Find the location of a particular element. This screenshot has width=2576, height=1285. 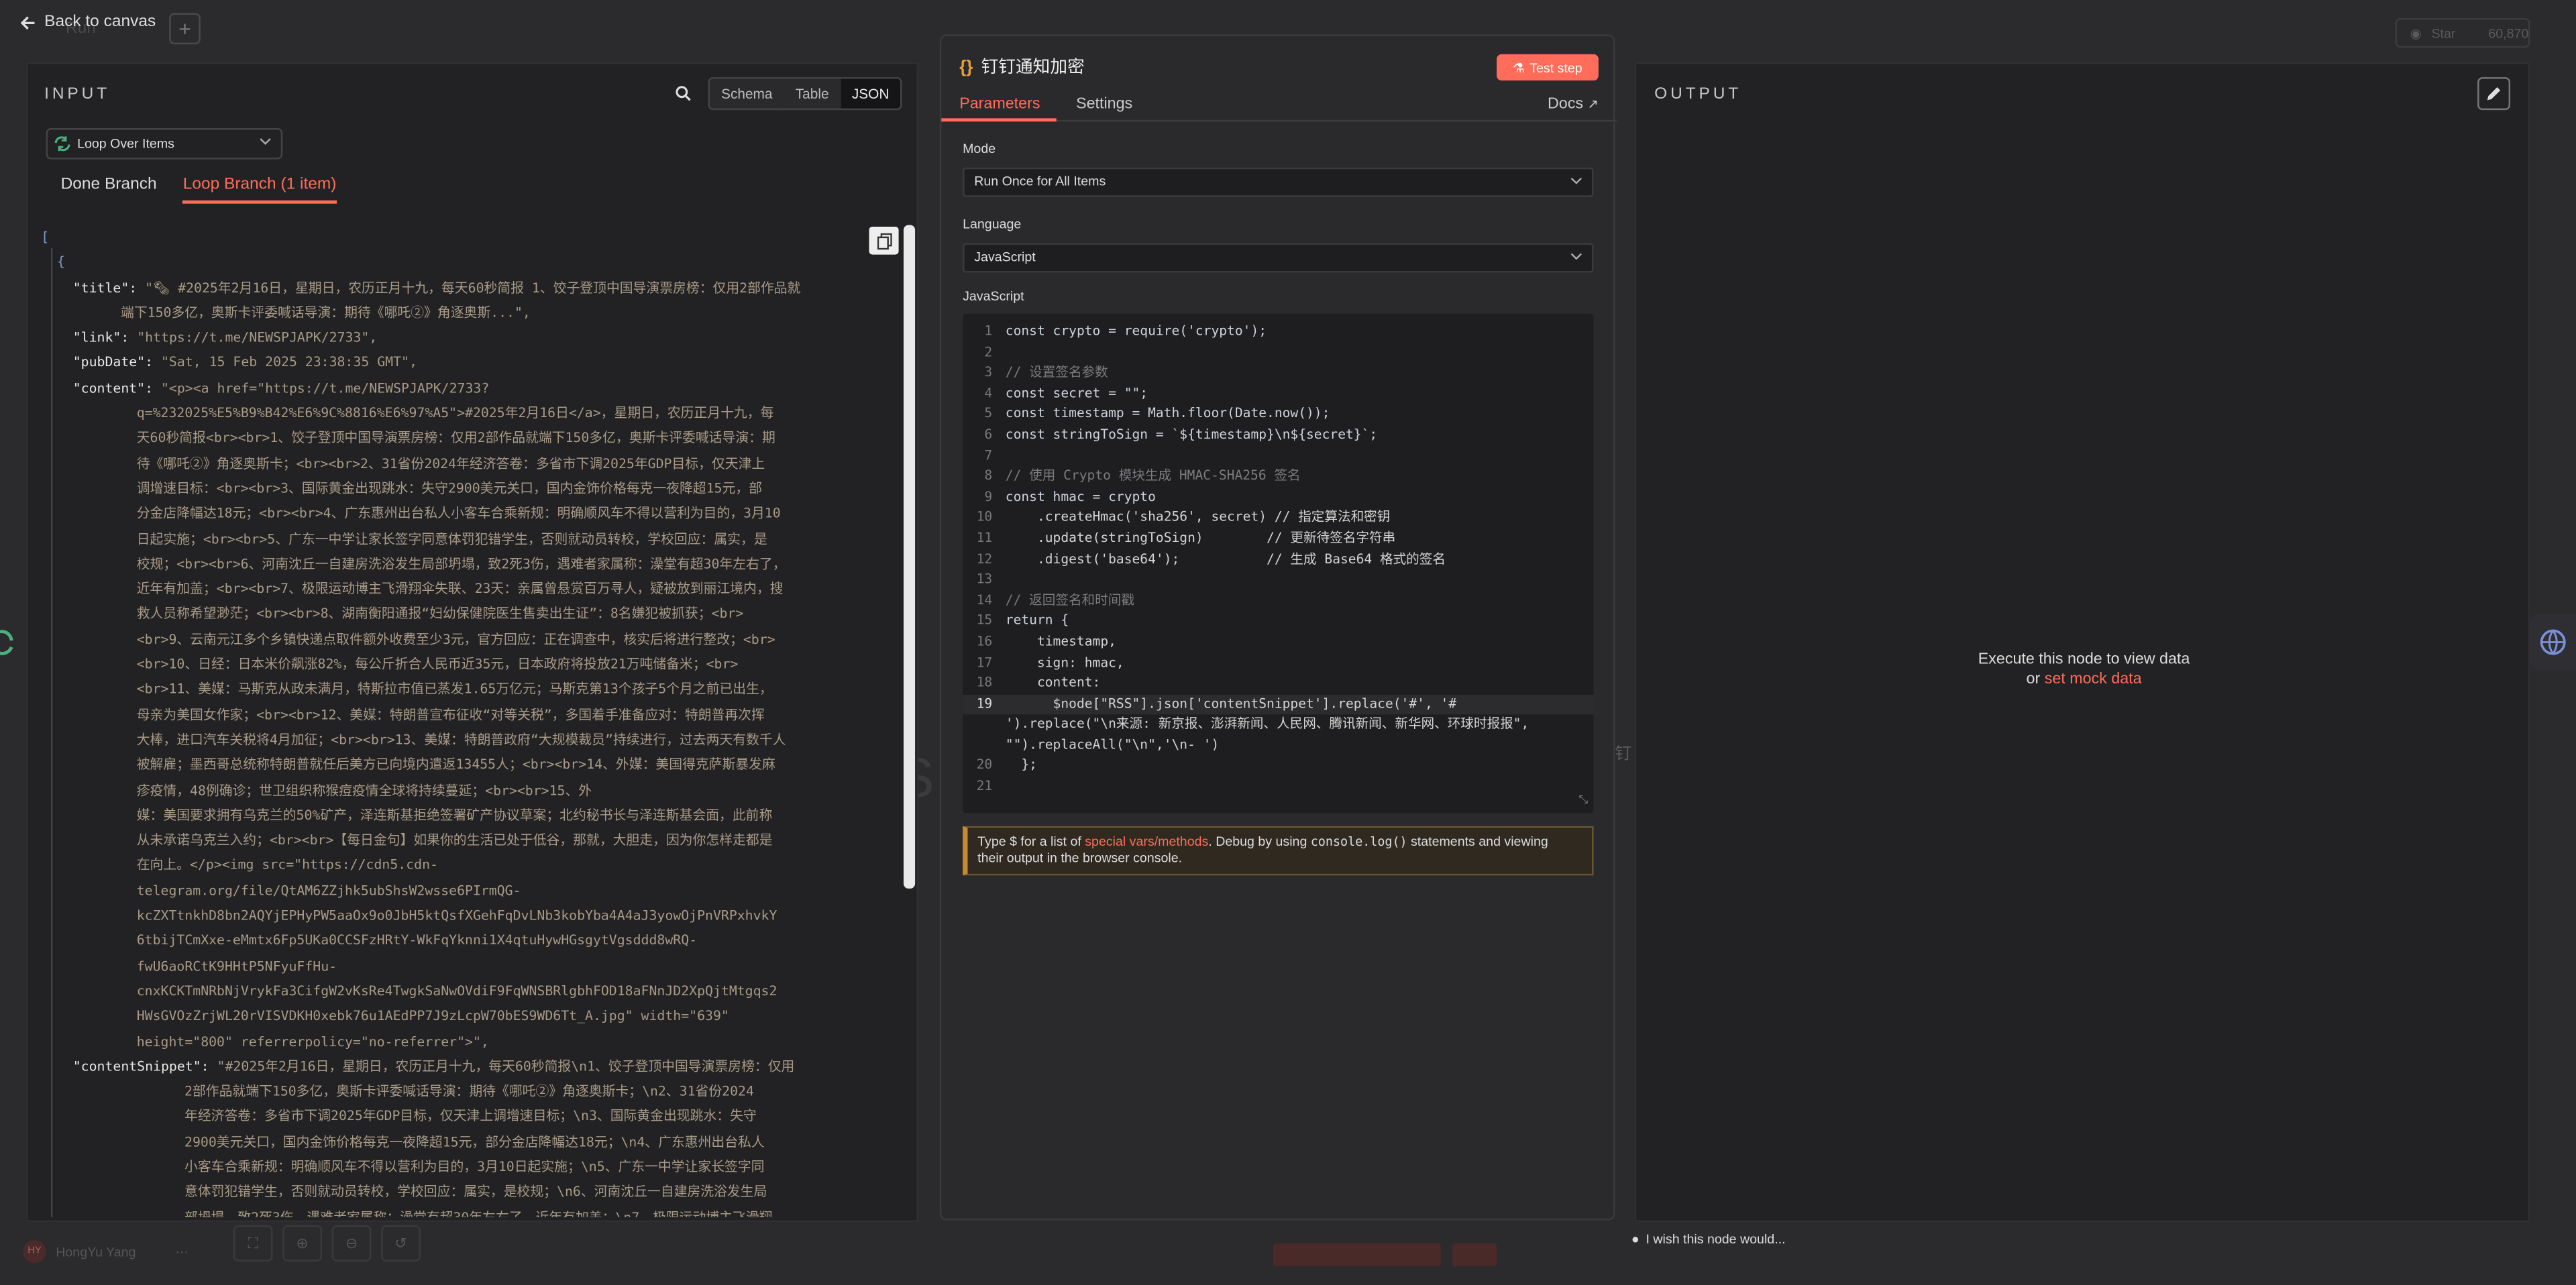

code-line: 8 // 使用 Crypto 模块生成 HMAC-SHA256 签名 is located at coordinates (1278, 477).